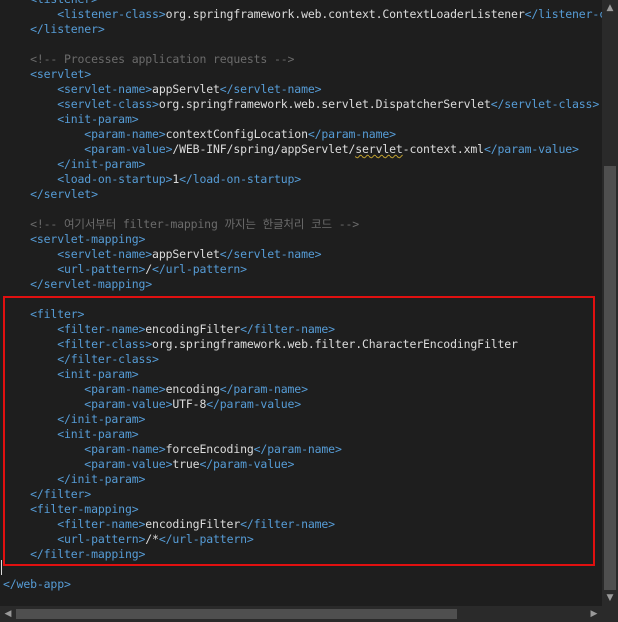  I want to click on vertical-scrollbar: ▲ ▼, so click(610, 303).